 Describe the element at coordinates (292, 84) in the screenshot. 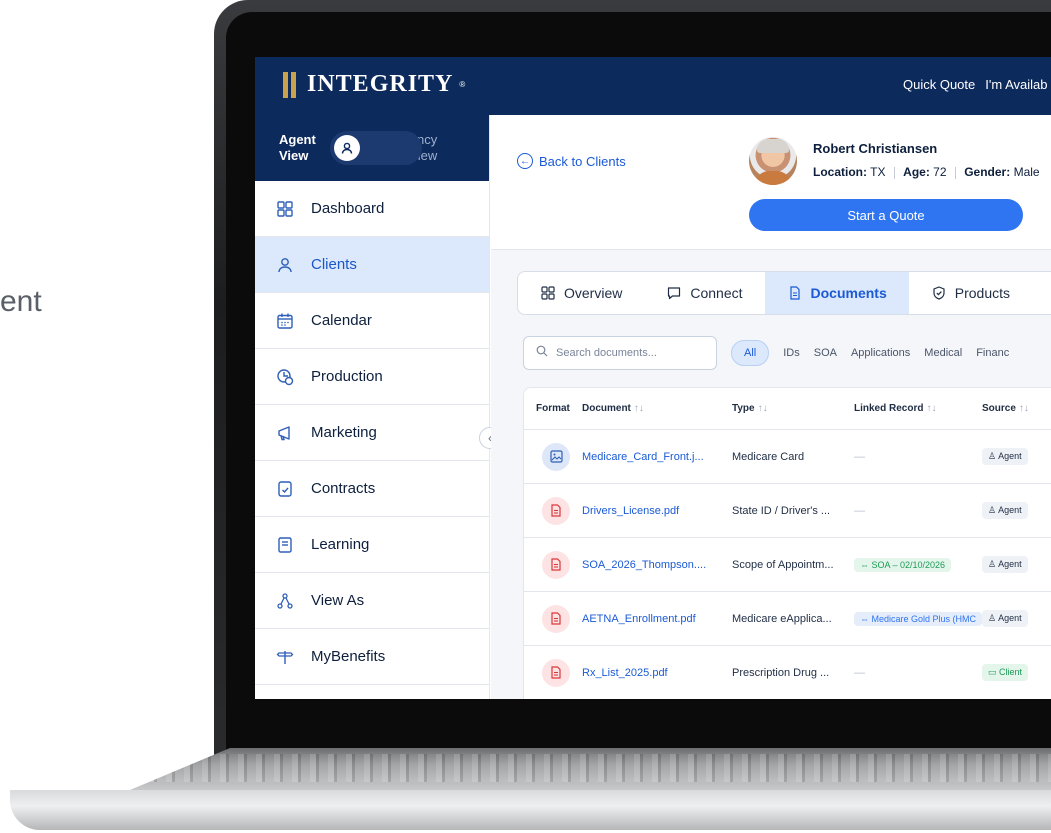

I see `logo-mark-icon` at that location.